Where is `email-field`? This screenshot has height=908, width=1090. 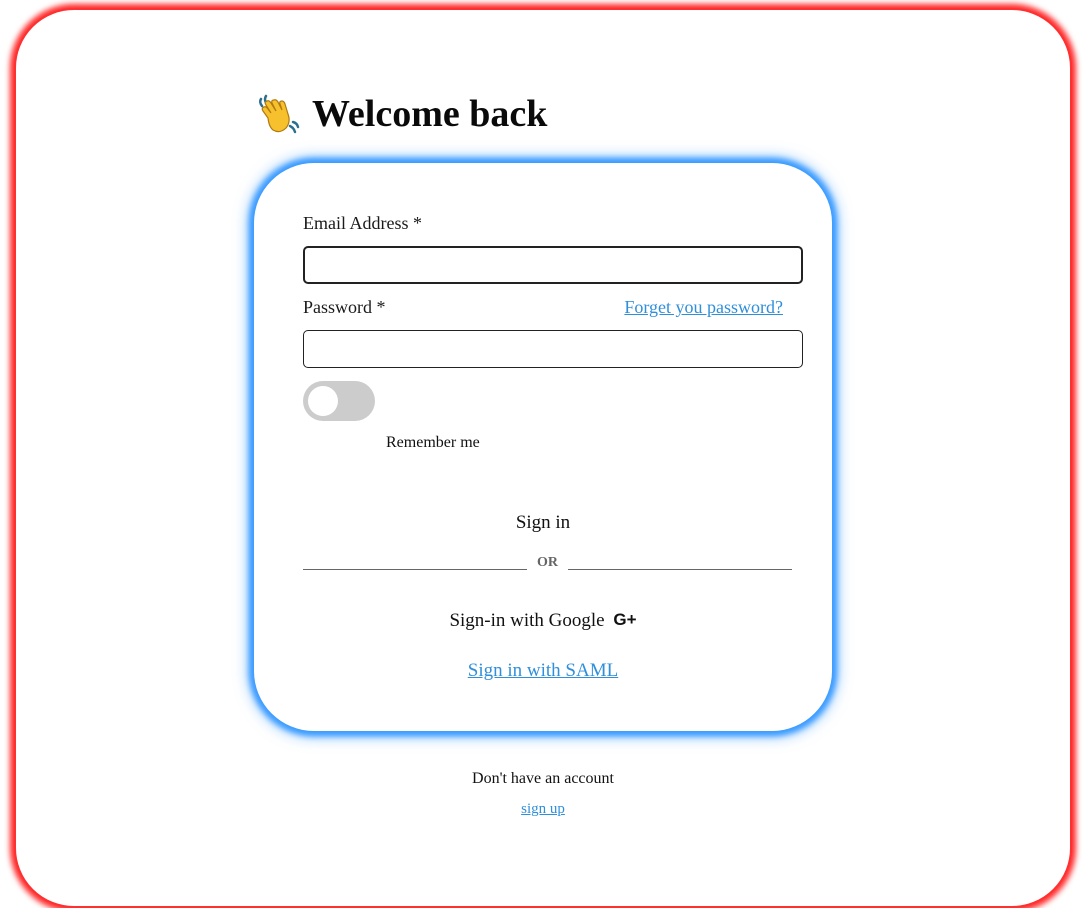
email-field is located at coordinates (553, 265).